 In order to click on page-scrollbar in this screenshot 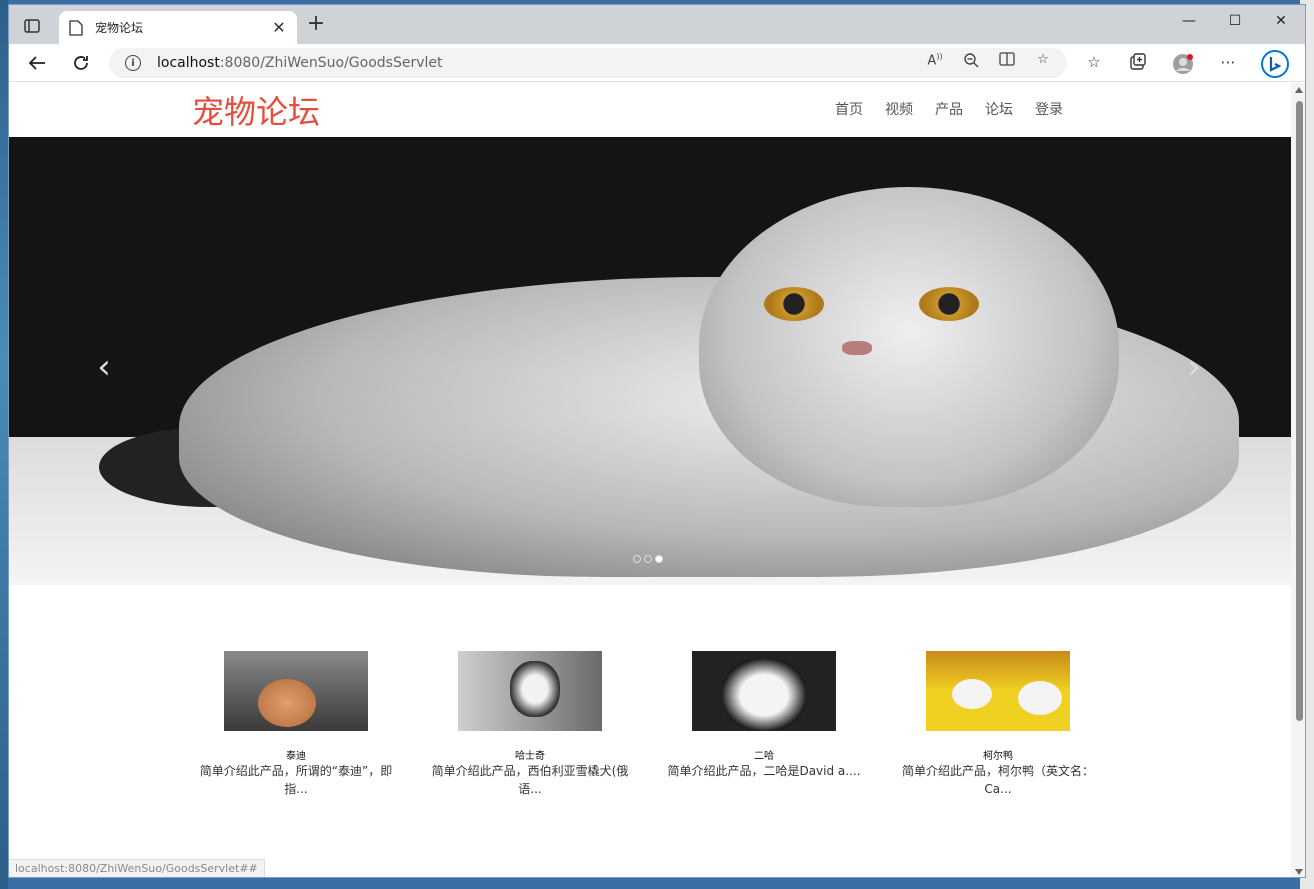, I will do `click(1298, 480)`.